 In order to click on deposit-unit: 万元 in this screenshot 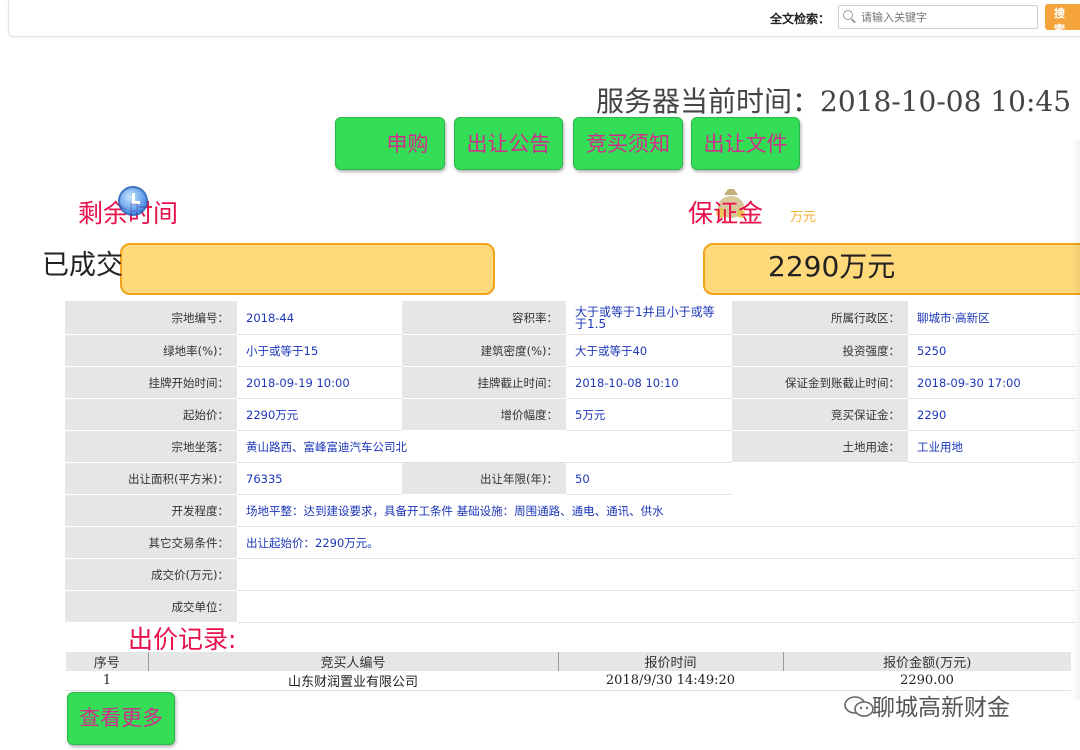, I will do `click(803, 217)`.